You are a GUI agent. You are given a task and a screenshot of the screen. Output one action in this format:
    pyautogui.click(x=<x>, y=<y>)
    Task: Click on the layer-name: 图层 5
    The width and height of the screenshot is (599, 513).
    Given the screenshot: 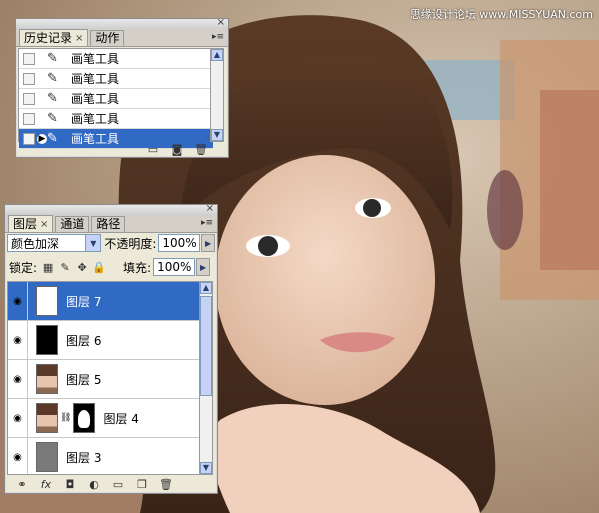 What is the action you would take?
    pyautogui.click(x=84, y=379)
    